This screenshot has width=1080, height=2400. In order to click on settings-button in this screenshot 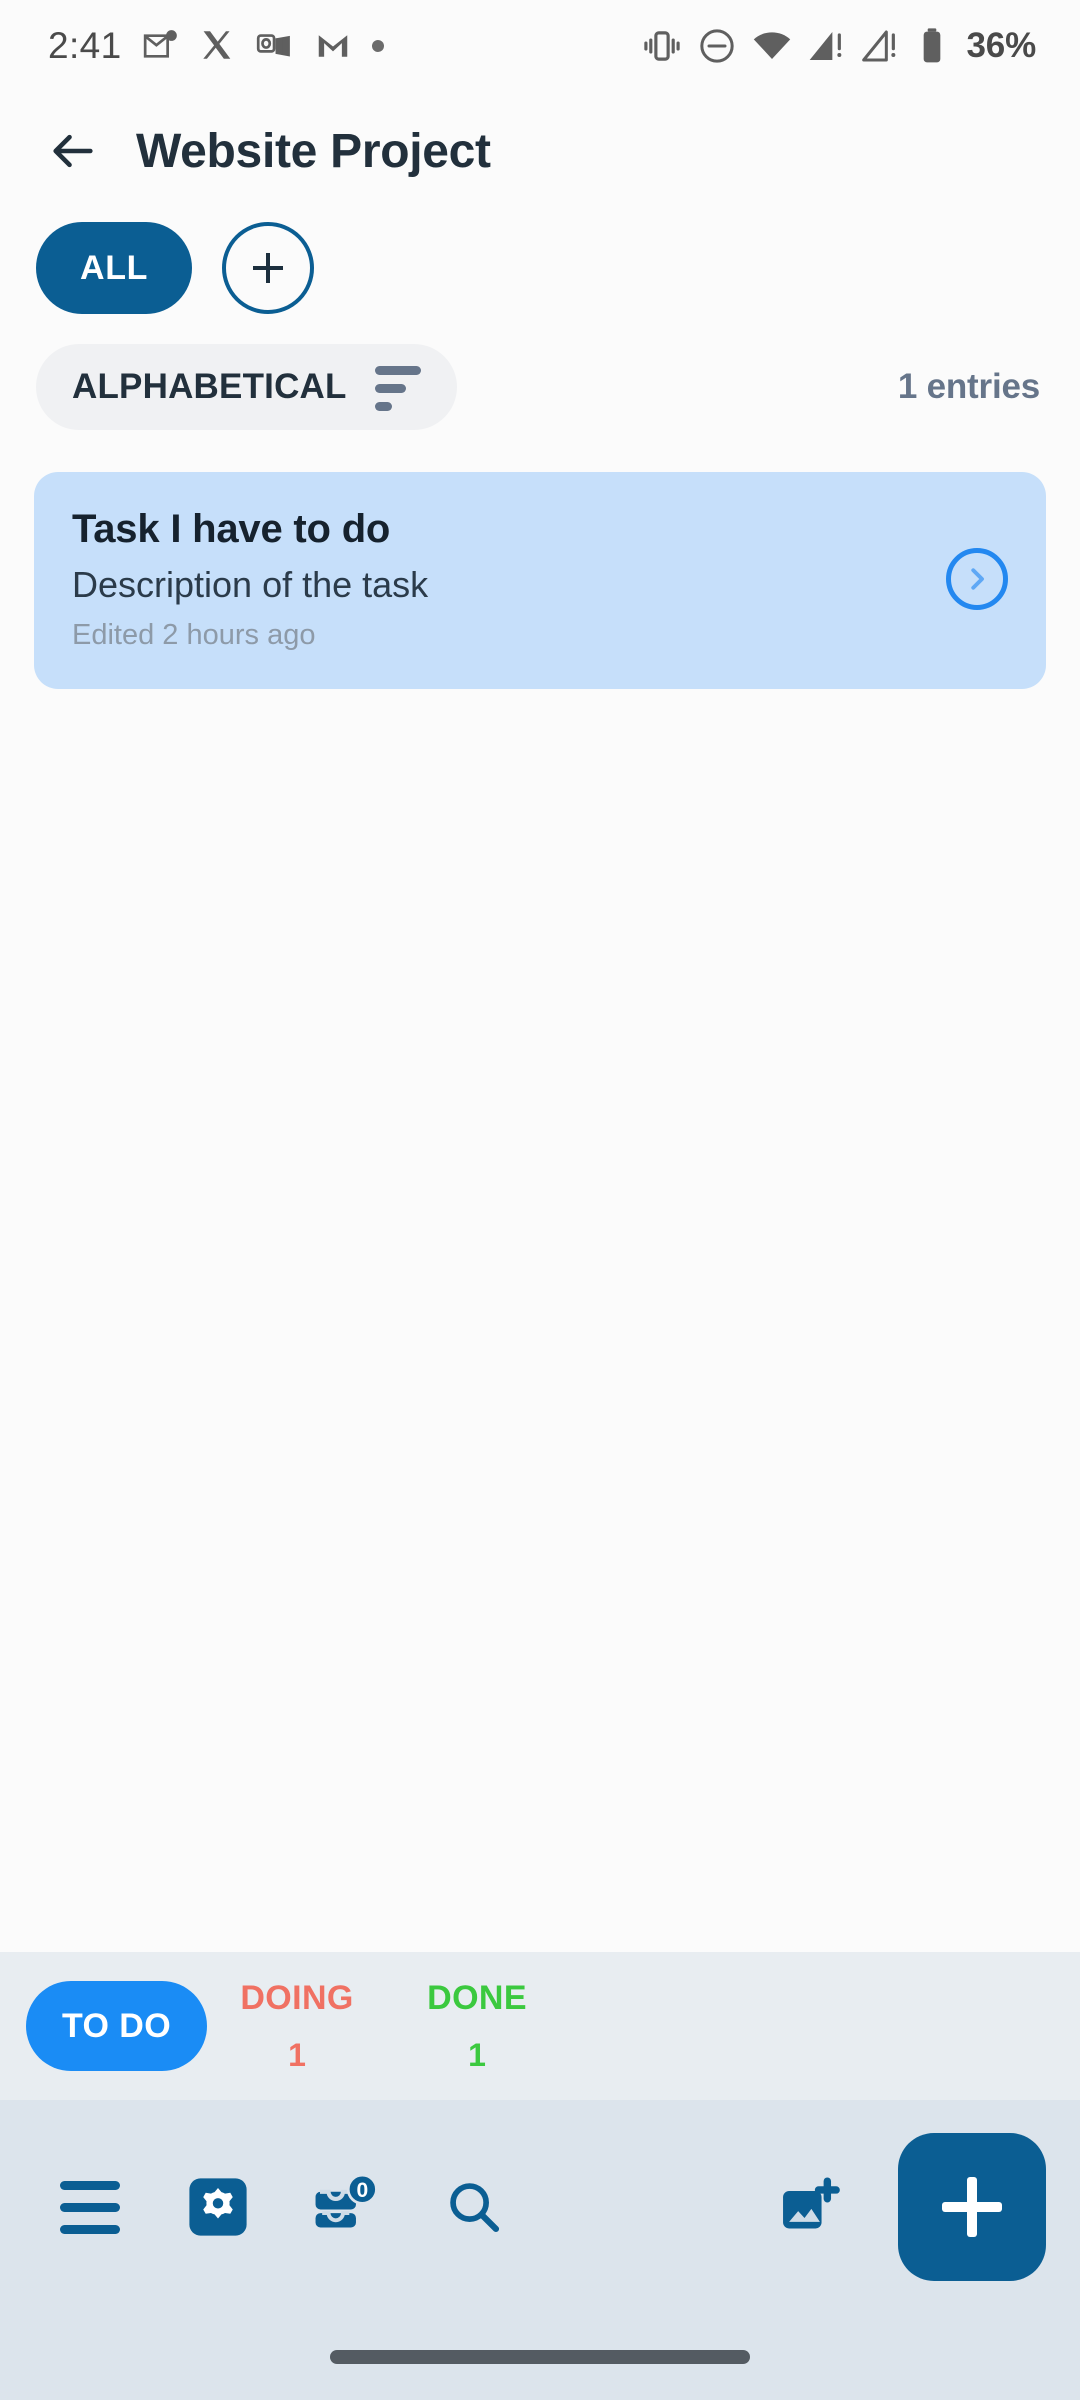, I will do `click(218, 2207)`.